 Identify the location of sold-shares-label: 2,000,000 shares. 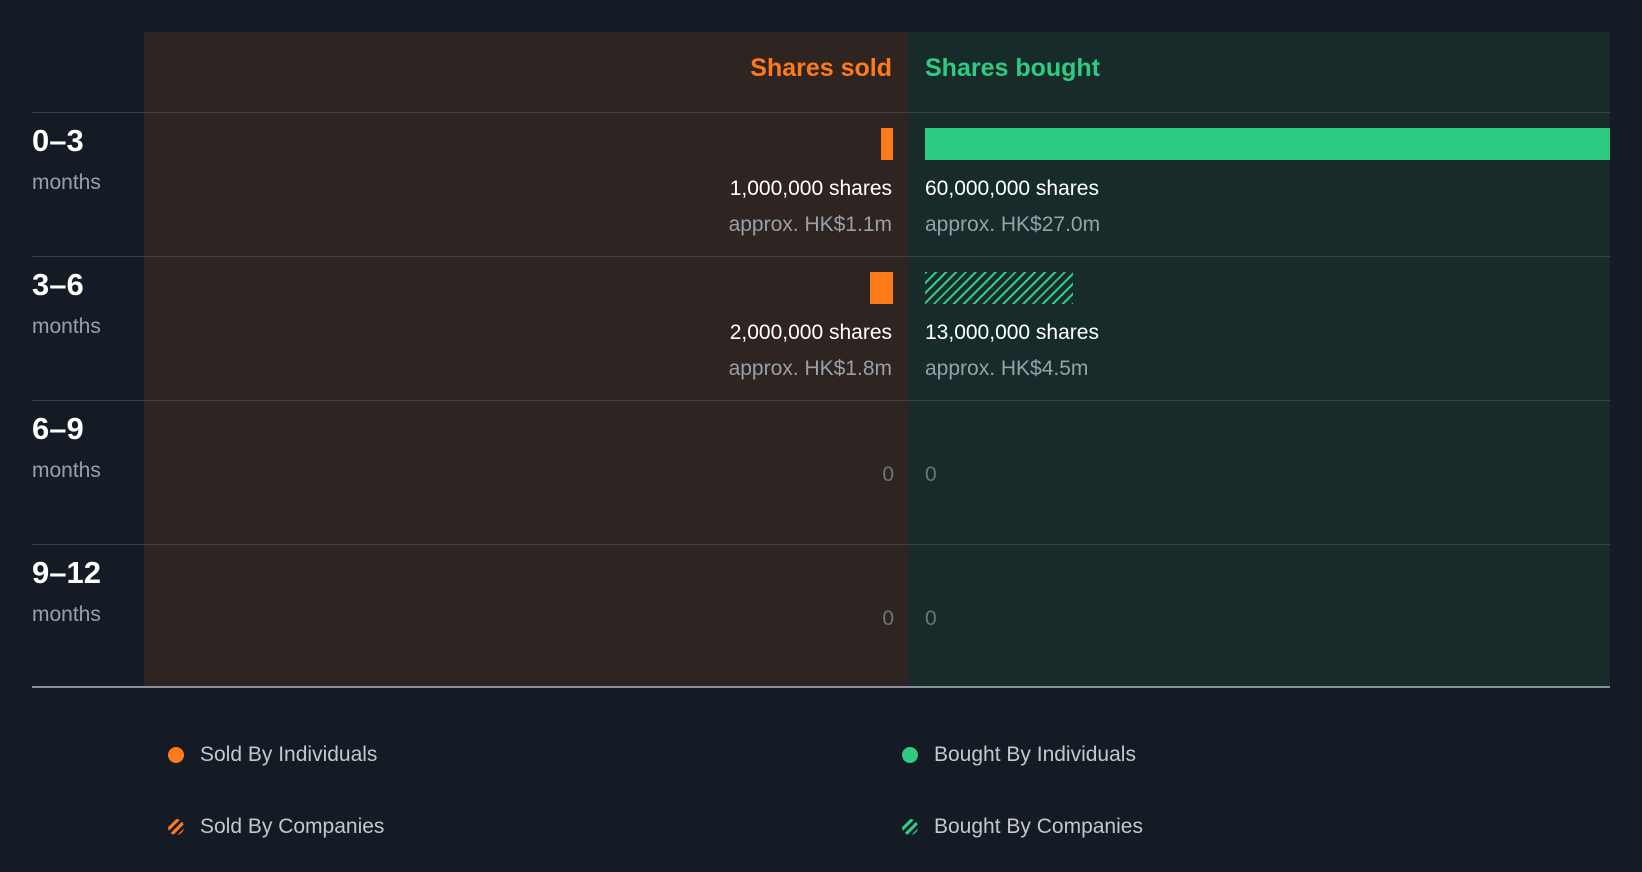
(810, 332).